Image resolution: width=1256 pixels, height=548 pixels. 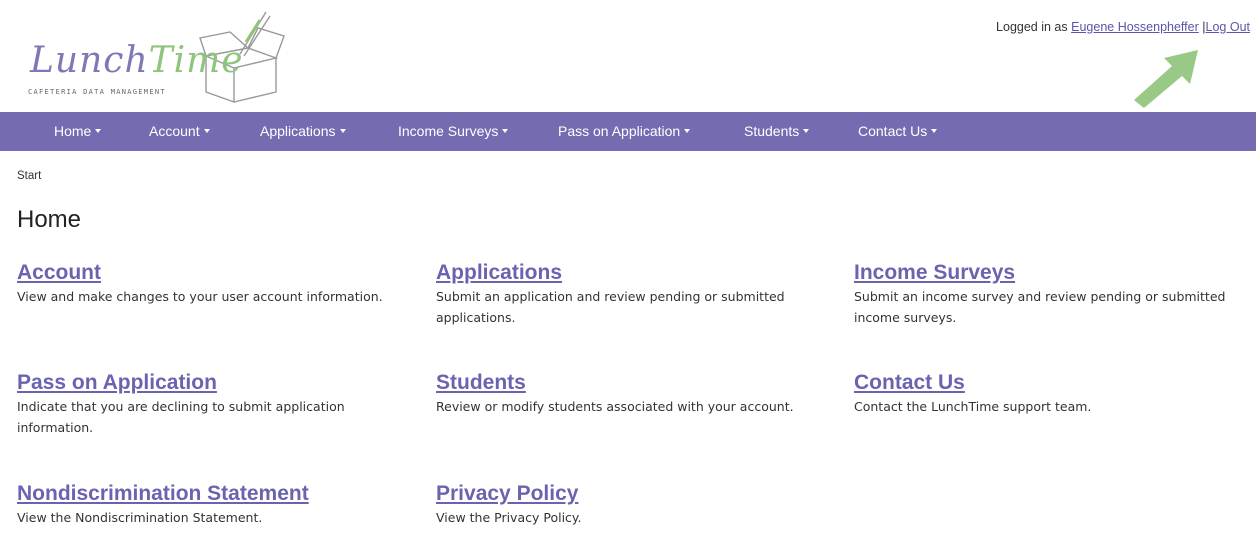 I want to click on nav-income-surveys: Income Surveys, so click(x=453, y=131).